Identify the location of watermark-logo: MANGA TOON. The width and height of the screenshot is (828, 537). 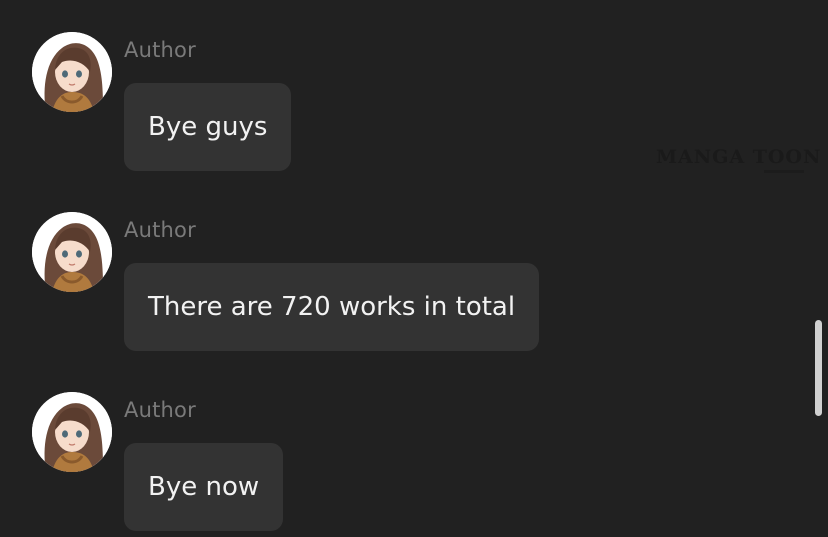
(740, 167).